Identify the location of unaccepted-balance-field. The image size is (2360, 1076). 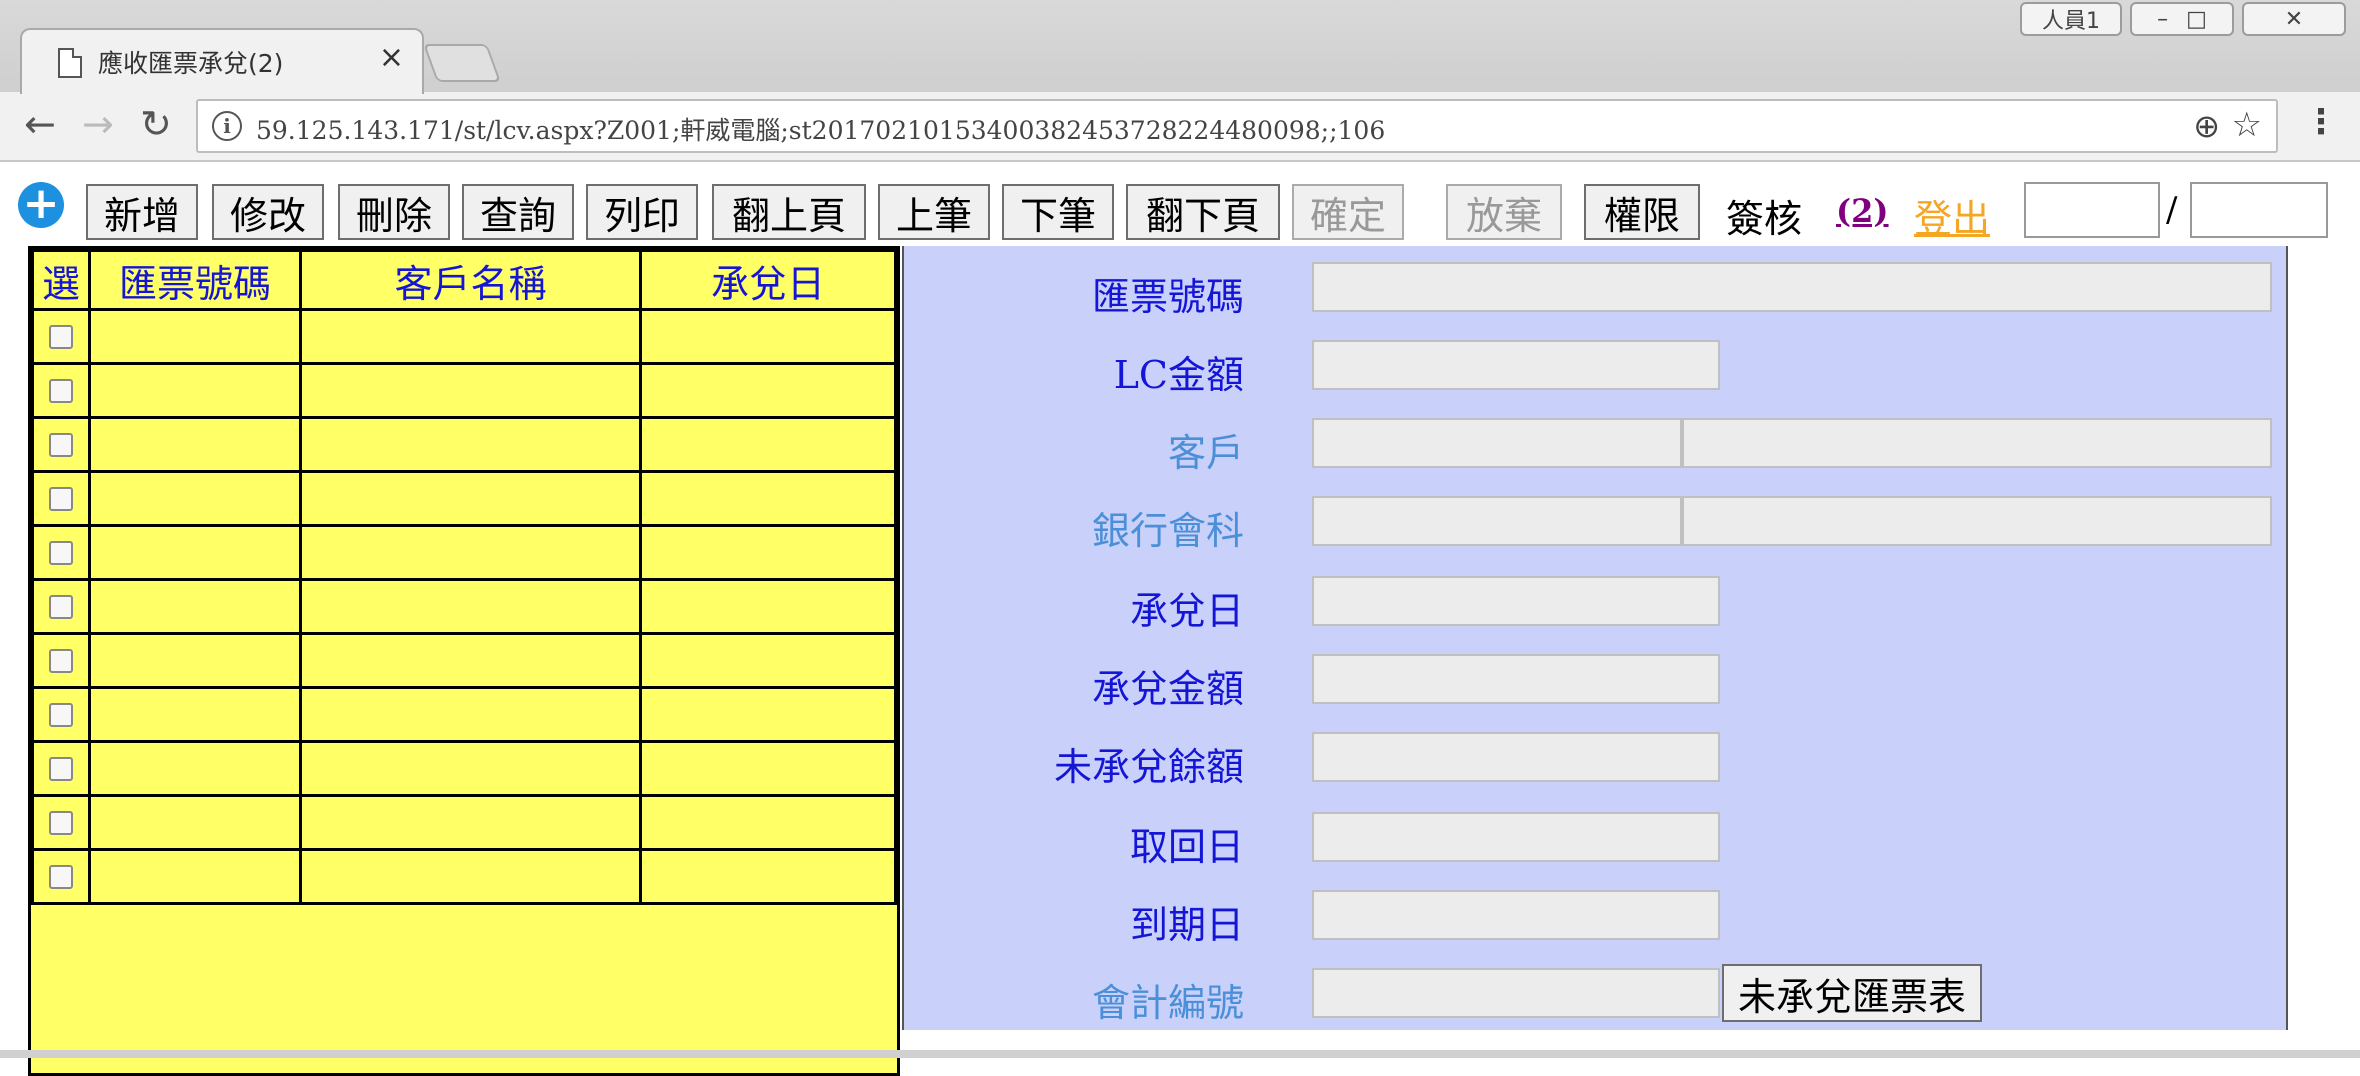
(1516, 757).